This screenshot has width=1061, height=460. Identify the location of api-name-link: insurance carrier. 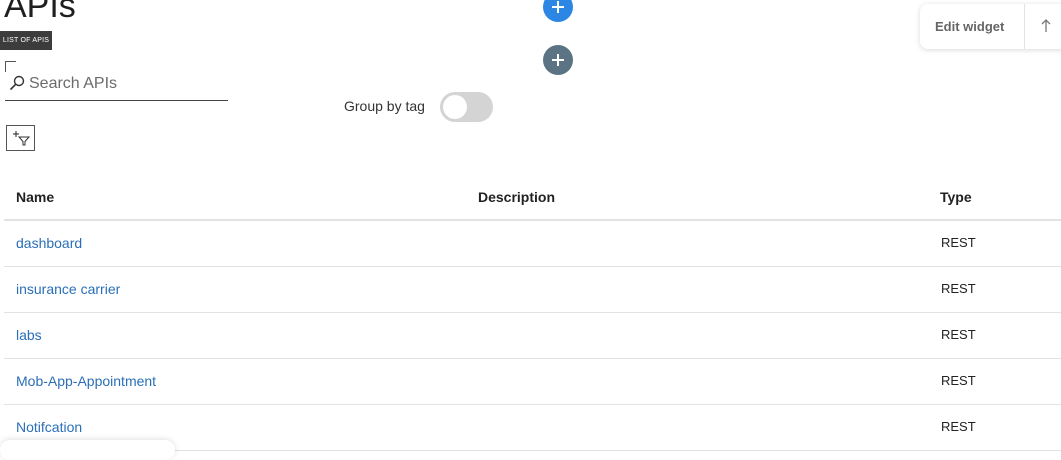
(68, 289).